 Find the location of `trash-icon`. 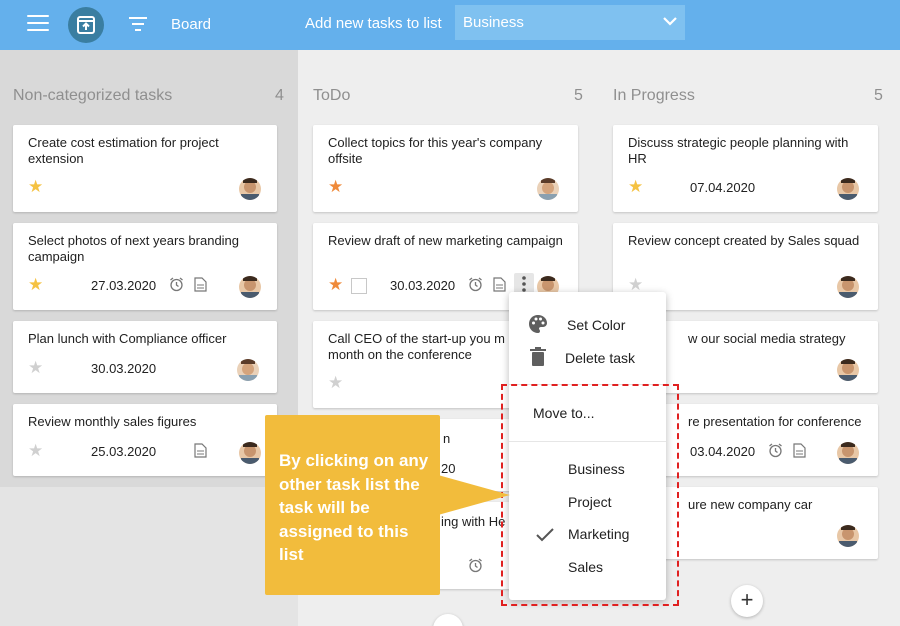

trash-icon is located at coordinates (538, 356).